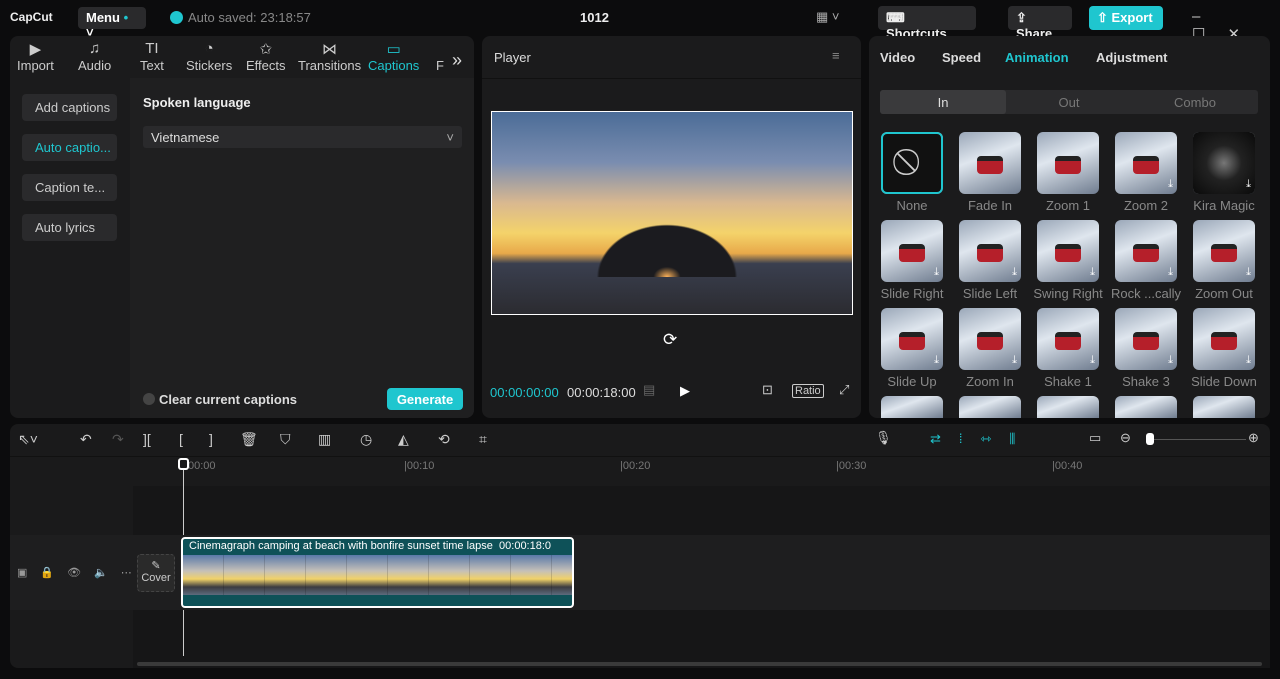  Describe the element at coordinates (943, 102) in the screenshot. I see `segment-in: In` at that location.